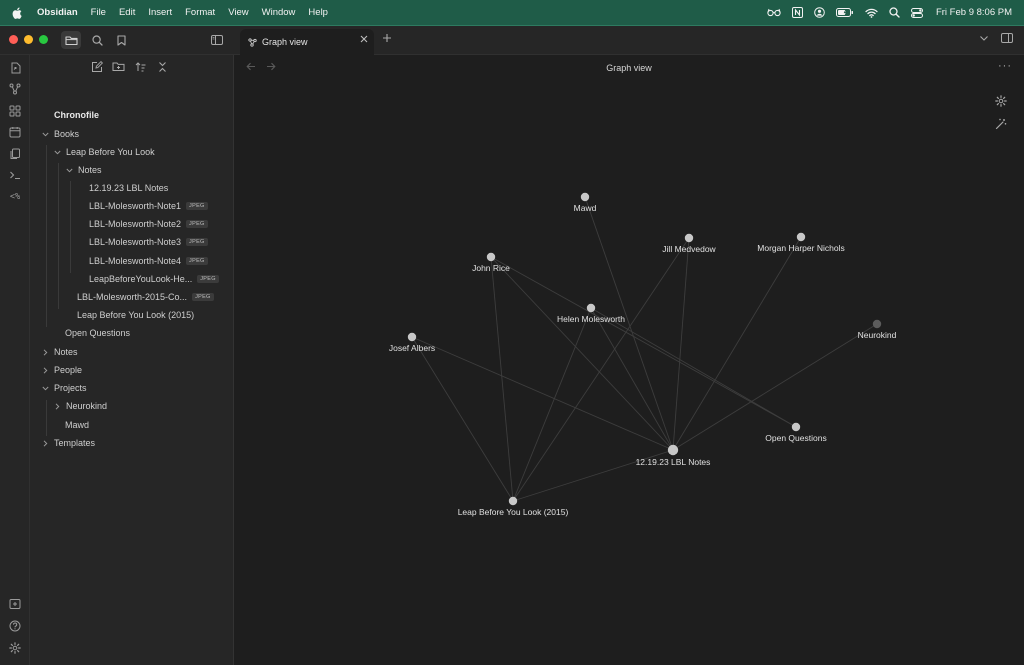 The height and width of the screenshot is (665, 1024). What do you see at coordinates (135, 224) in the screenshot?
I see `tree-item-label: LBL-Molesworth-Note2` at bounding box center [135, 224].